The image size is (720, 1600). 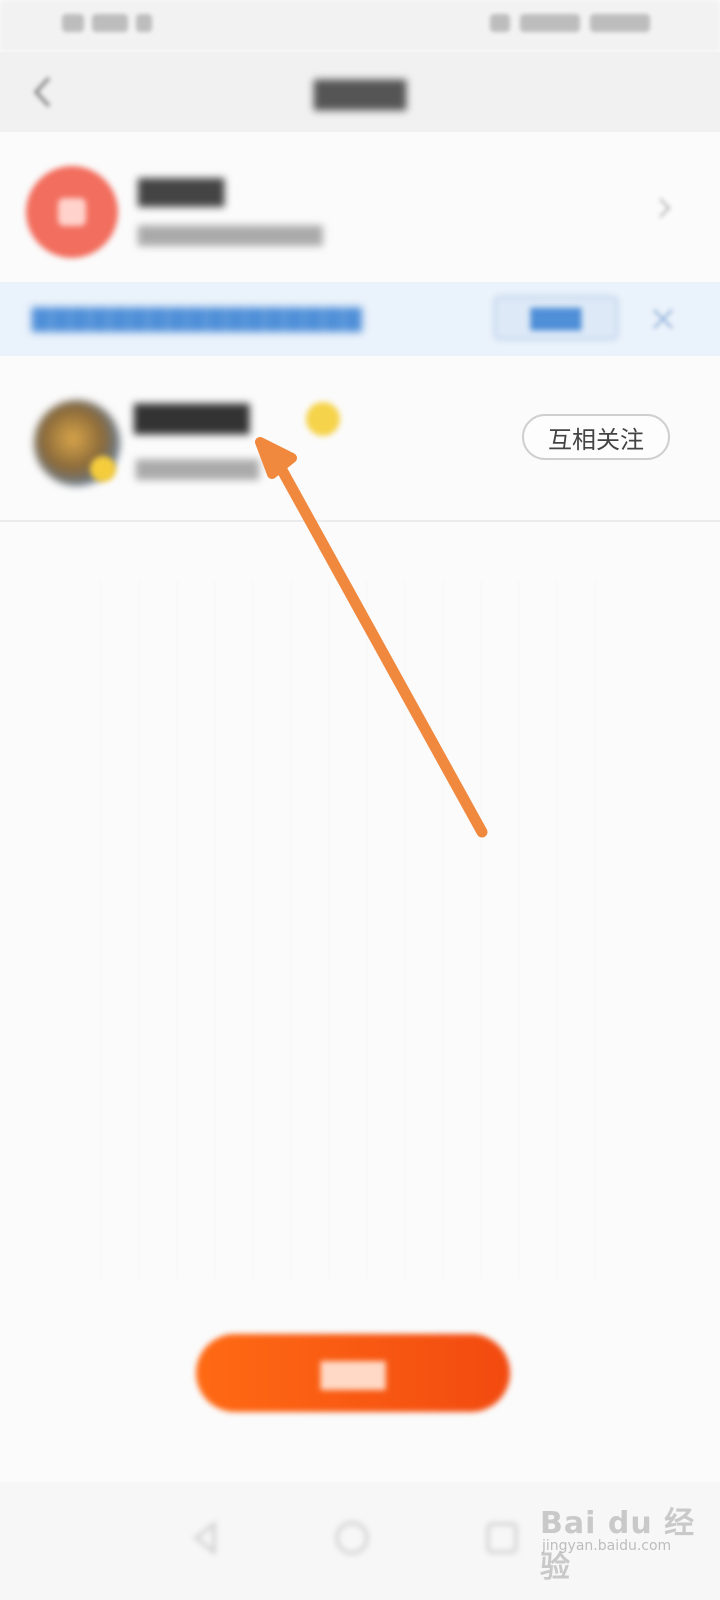 What do you see at coordinates (353, 1373) in the screenshot?
I see `bottom-action-button: ▇▇▇` at bounding box center [353, 1373].